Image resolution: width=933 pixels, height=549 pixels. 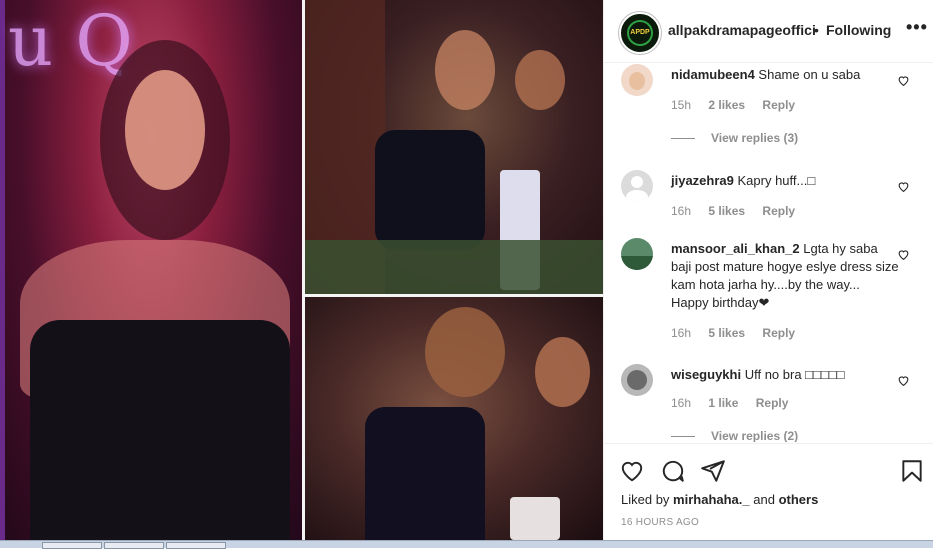 I want to click on man-face-shape, so click(x=540, y=80).